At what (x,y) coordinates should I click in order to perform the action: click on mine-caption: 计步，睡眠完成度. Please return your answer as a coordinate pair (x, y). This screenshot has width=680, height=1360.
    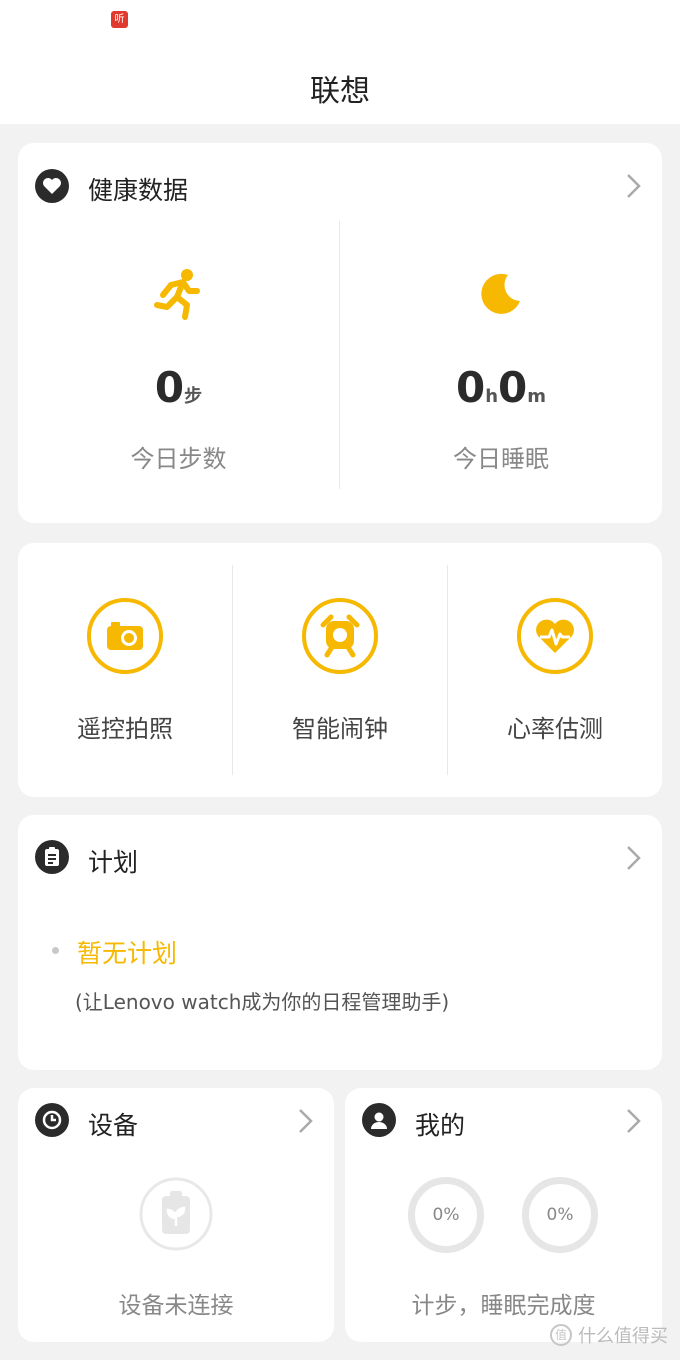
    Looking at the image, I should click on (503, 1306).